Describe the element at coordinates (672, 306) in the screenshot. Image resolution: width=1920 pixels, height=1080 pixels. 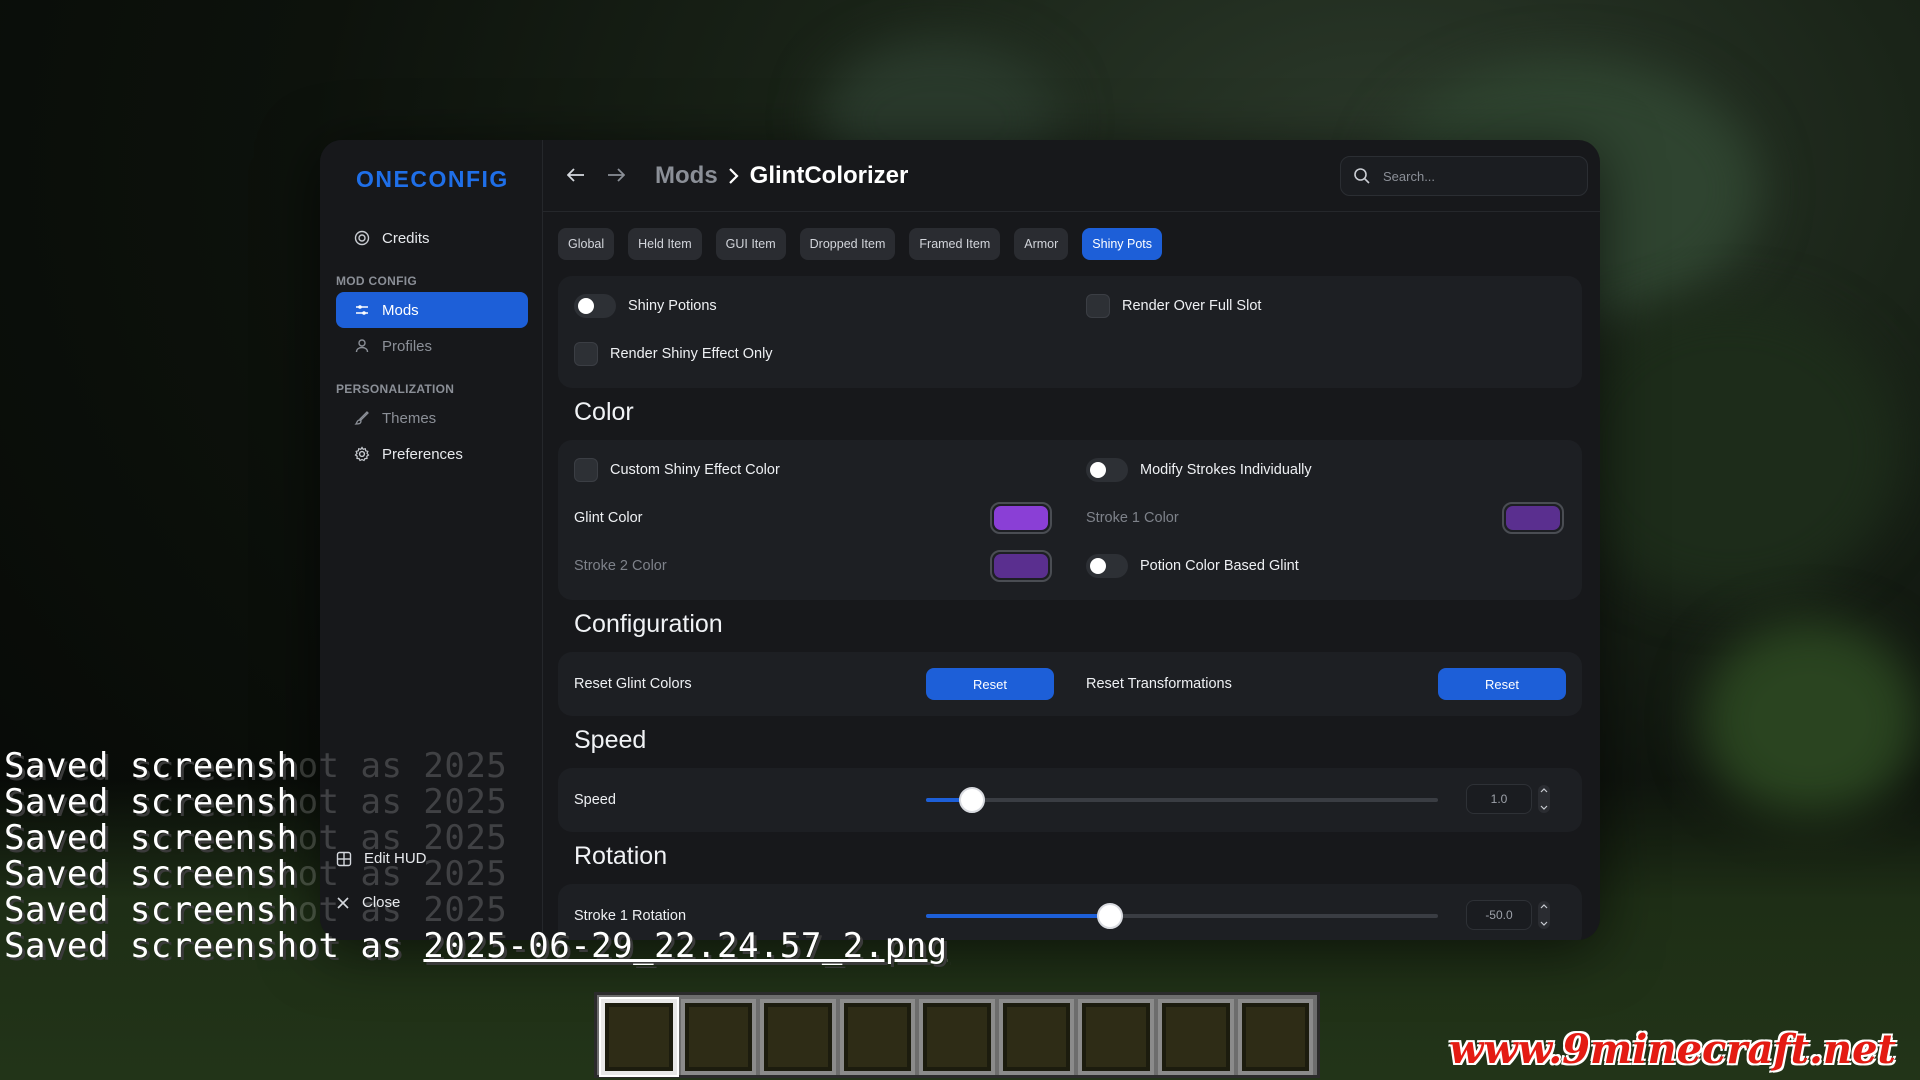
I see `option-label: Shiny Potions` at that location.